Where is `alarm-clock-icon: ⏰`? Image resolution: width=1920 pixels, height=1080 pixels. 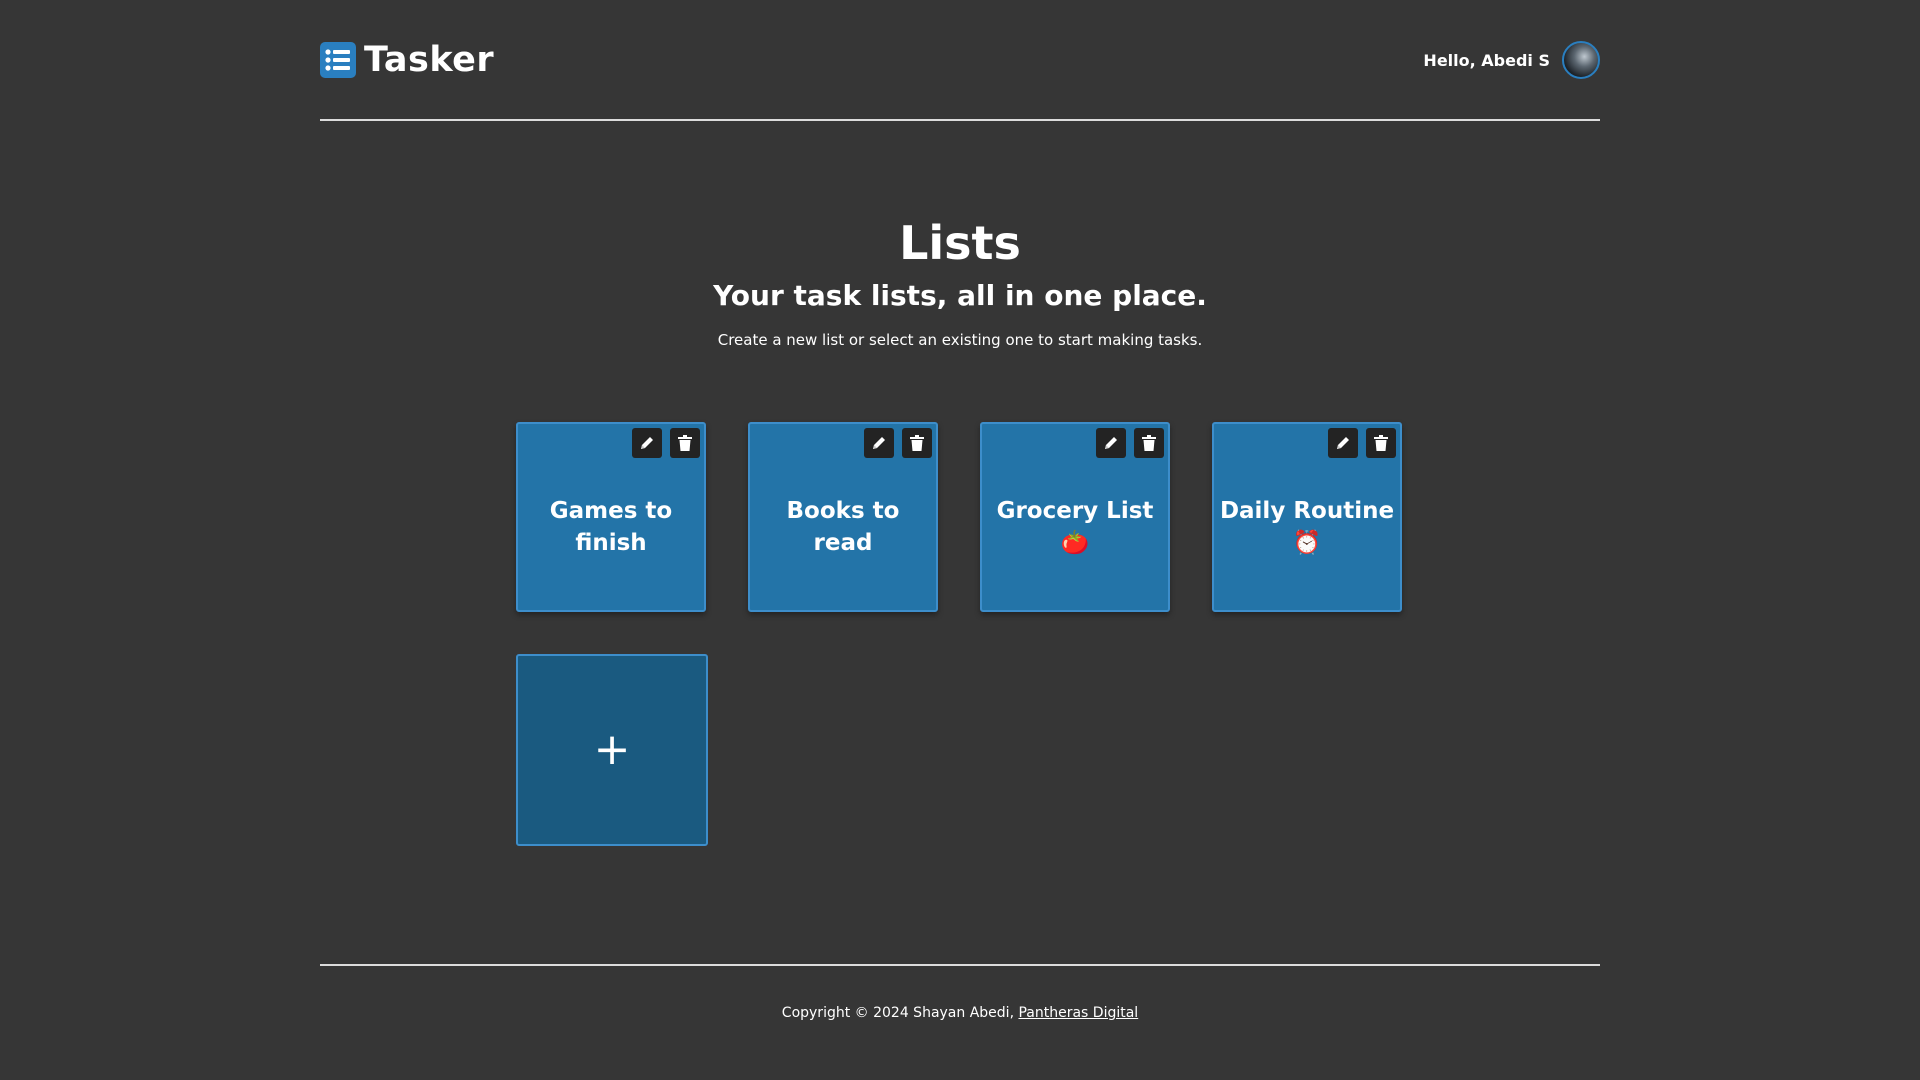 alarm-clock-icon: ⏰ is located at coordinates (1307, 543).